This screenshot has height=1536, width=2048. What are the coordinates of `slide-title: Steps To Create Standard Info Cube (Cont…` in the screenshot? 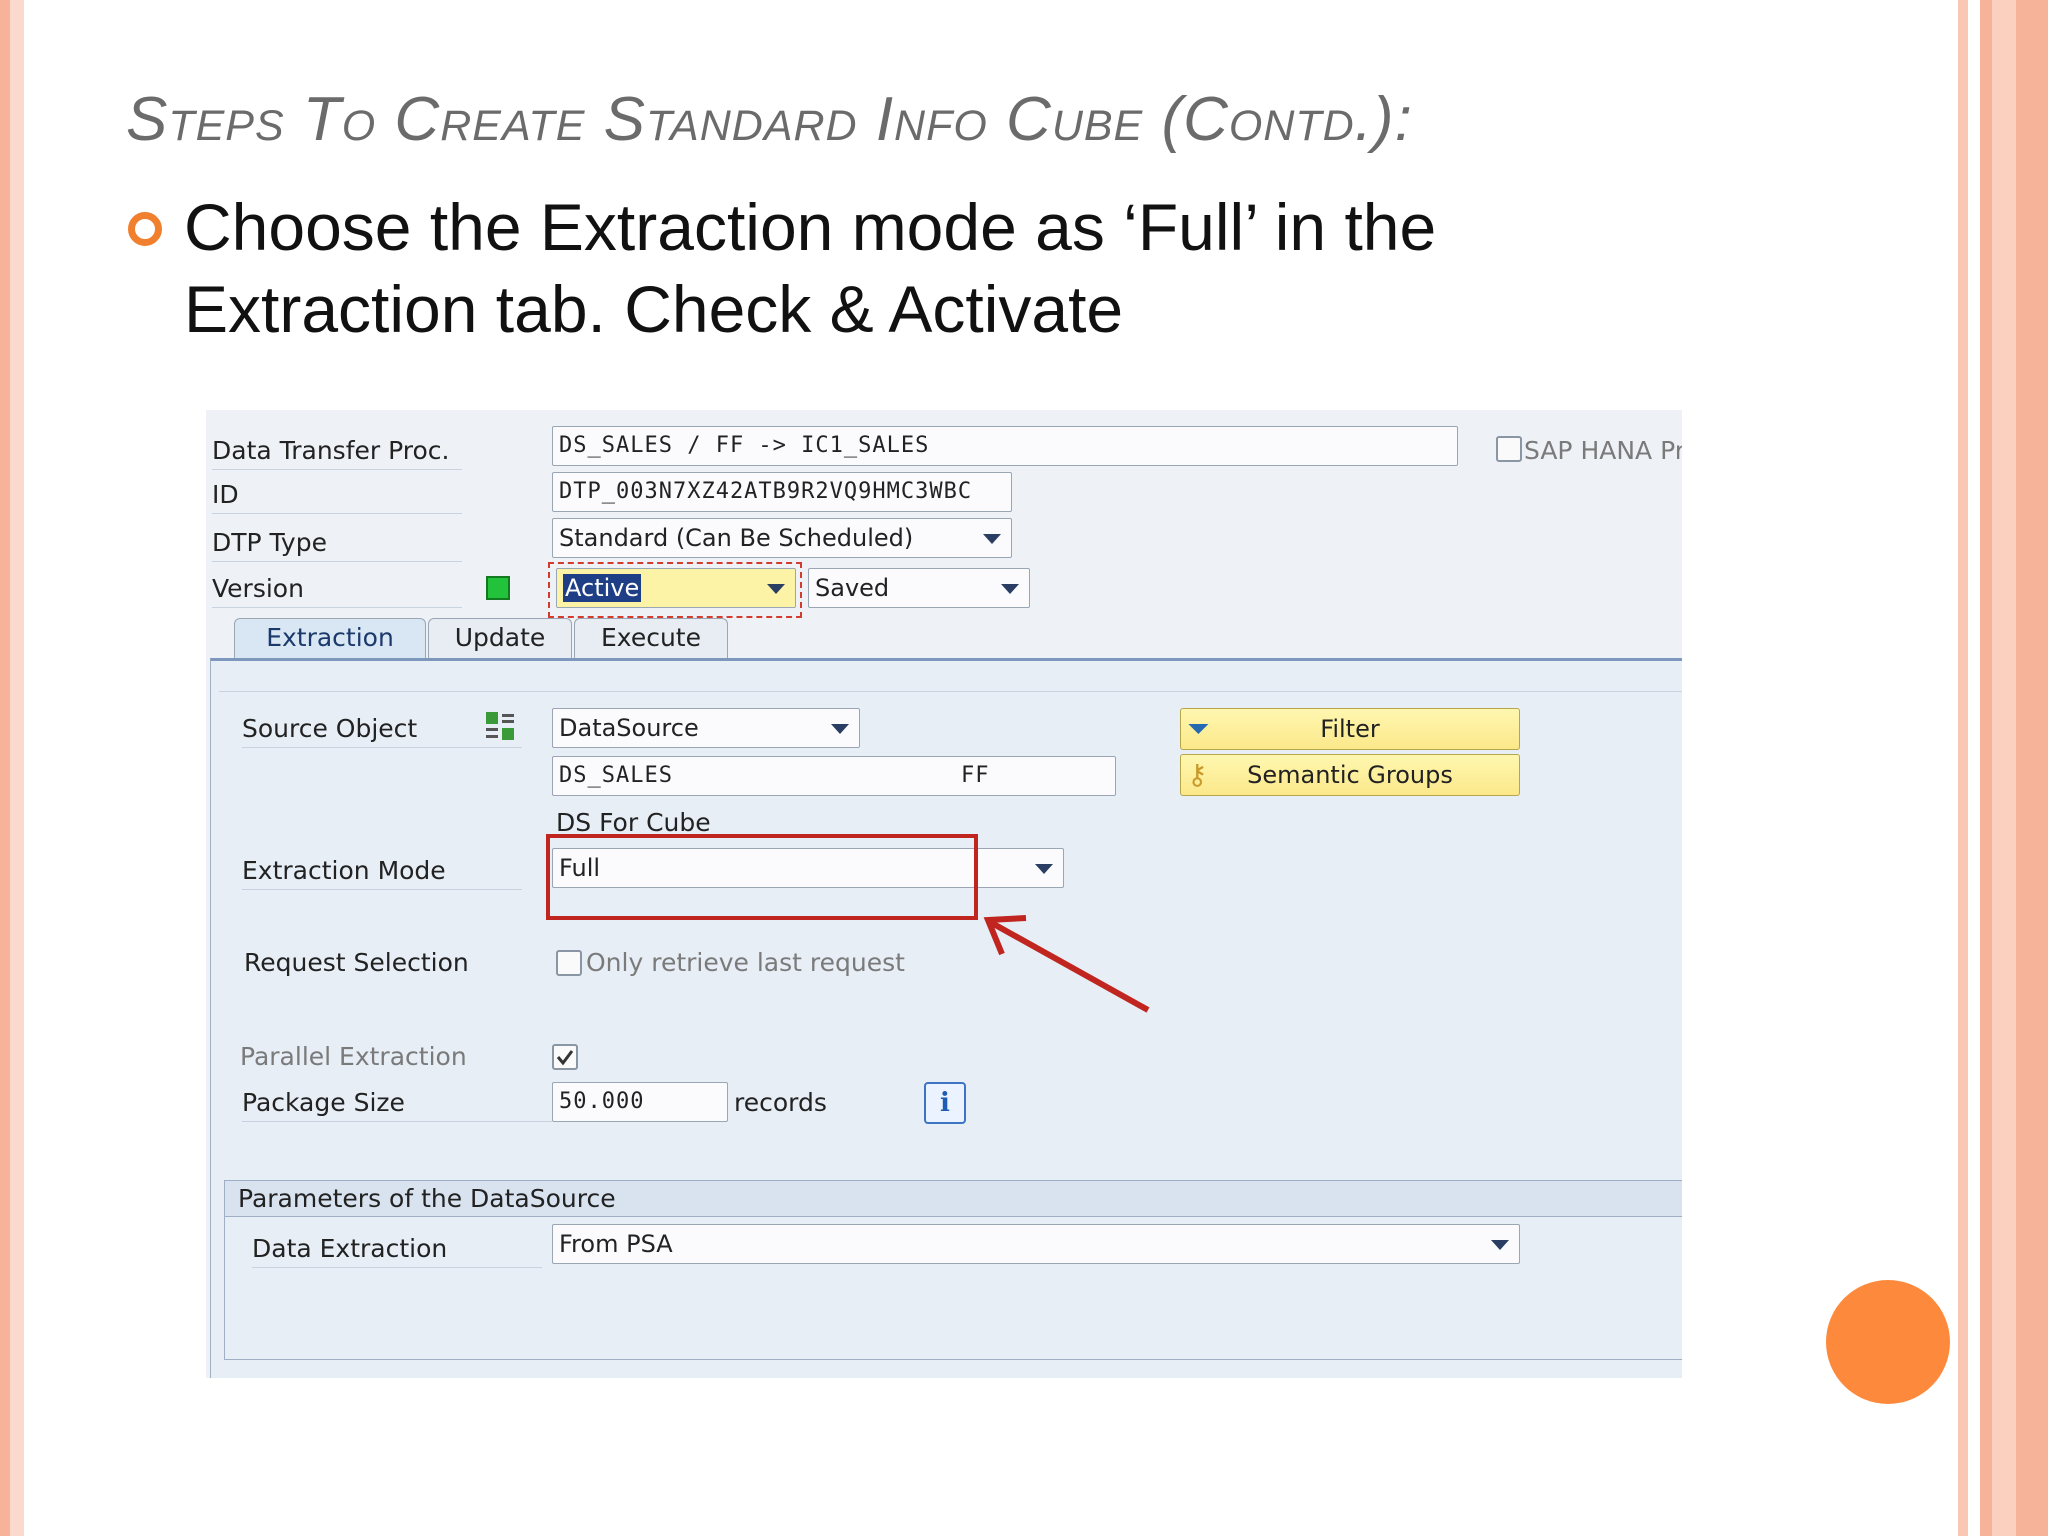 It's located at (769, 119).